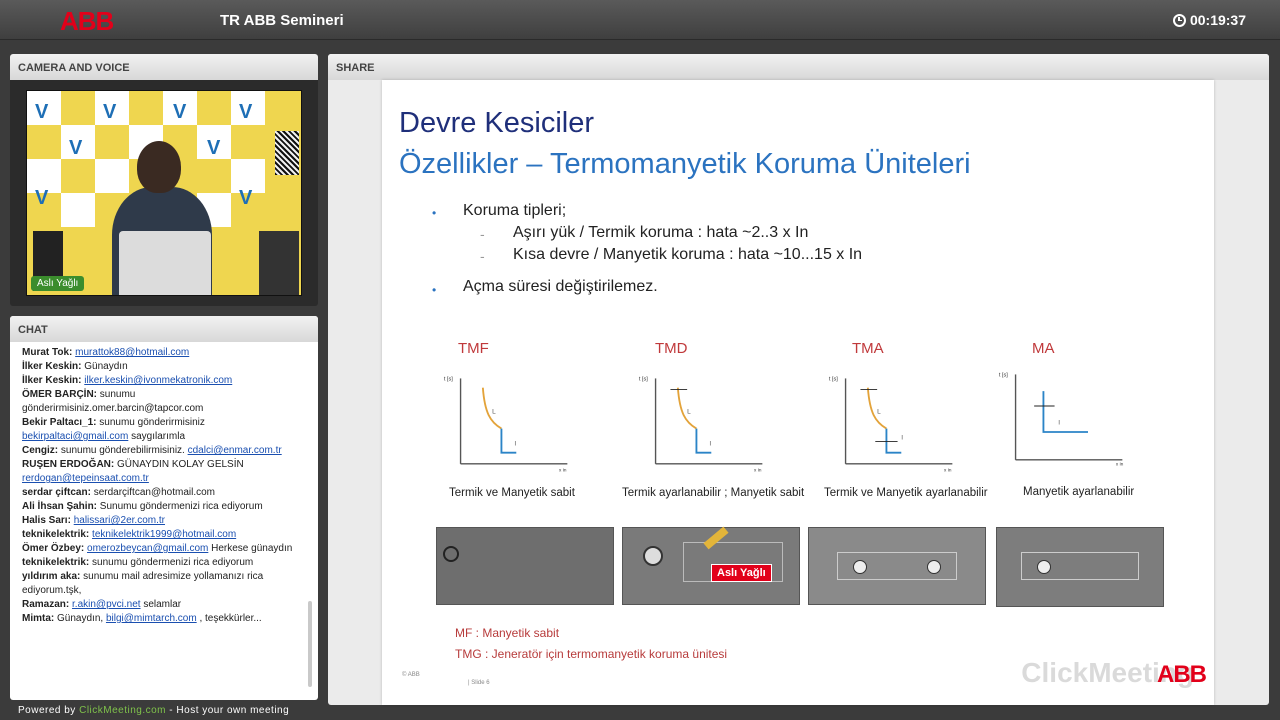  Describe the element at coordinates (181, 506) in the screenshot. I see `chat-text: Sunumu göndermenizi rica ediyorum` at that location.